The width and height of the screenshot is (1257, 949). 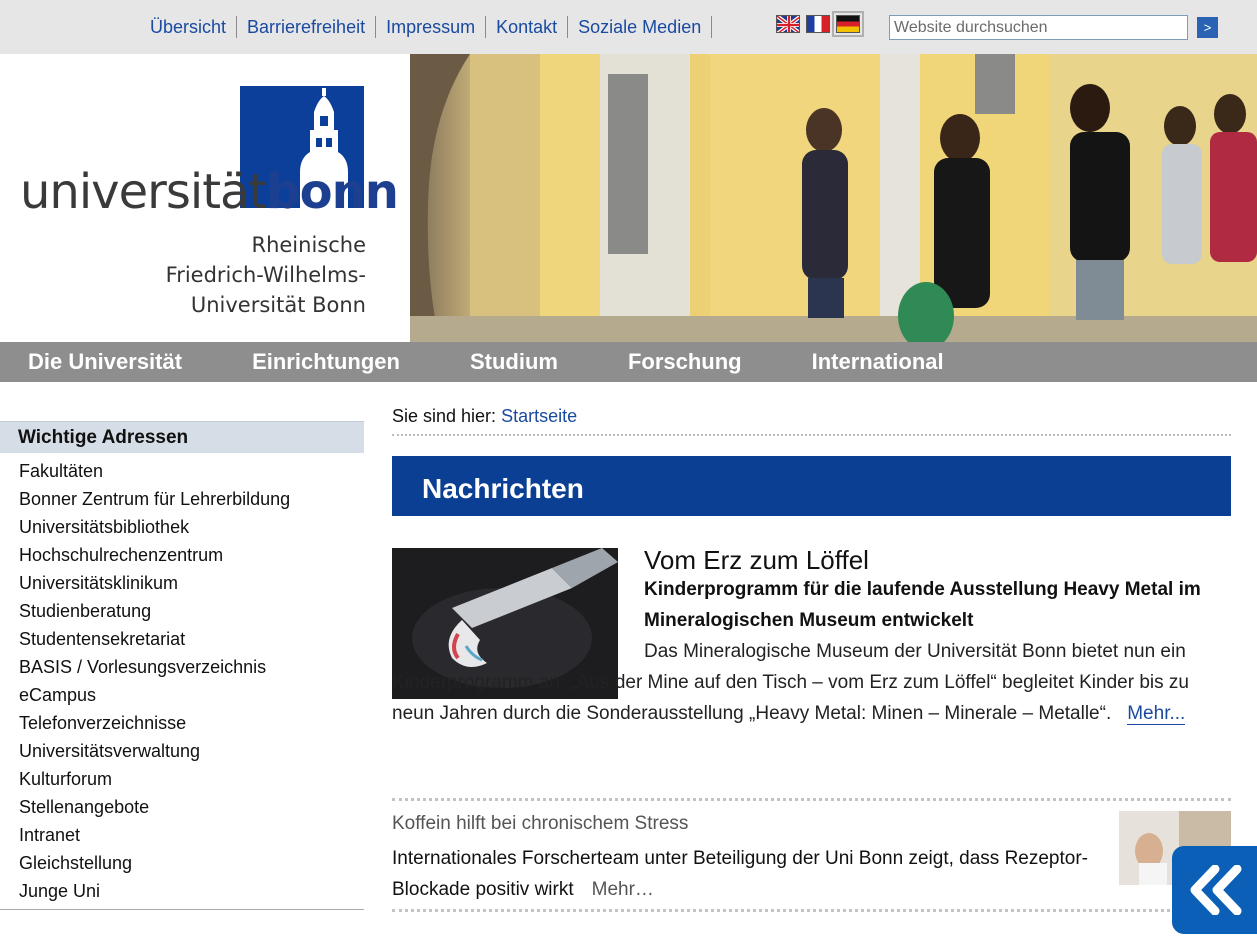 What do you see at coordinates (182, 863) in the screenshot?
I see `sidebar-item-gleichstellung: Gleichstellung` at bounding box center [182, 863].